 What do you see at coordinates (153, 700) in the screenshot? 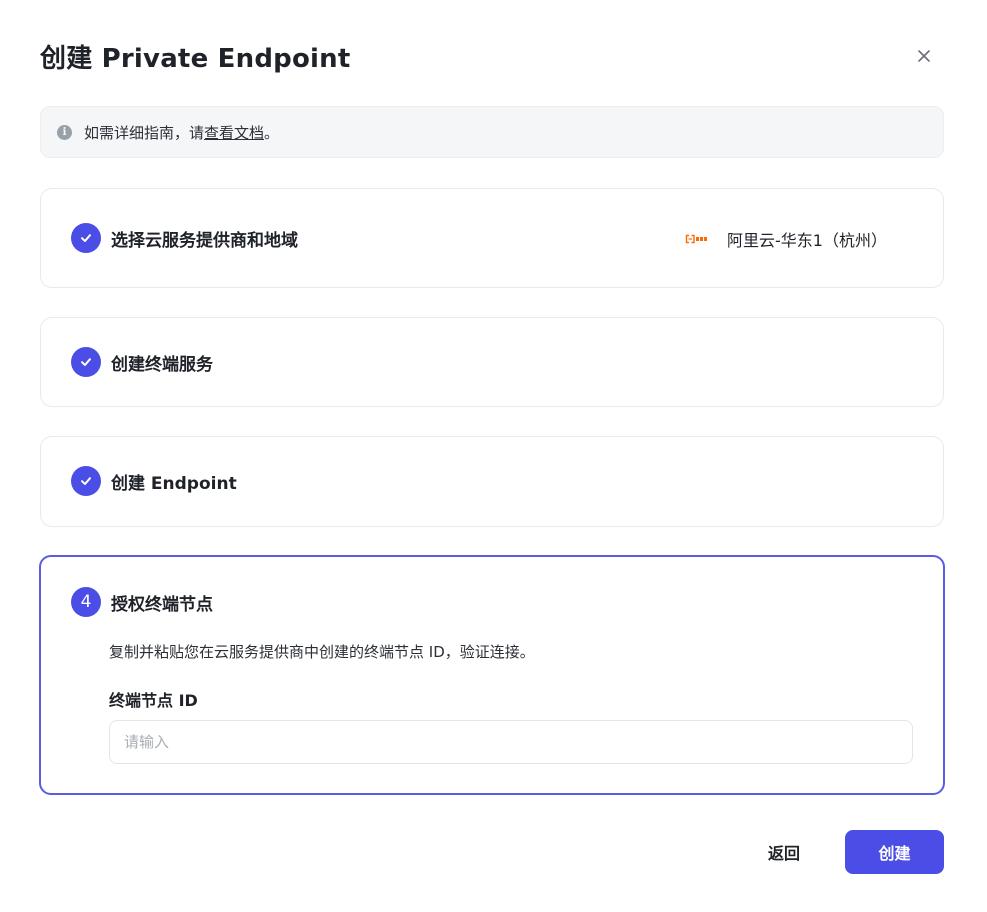
I see `endpoint-id-label: 终端节点 ID` at bounding box center [153, 700].